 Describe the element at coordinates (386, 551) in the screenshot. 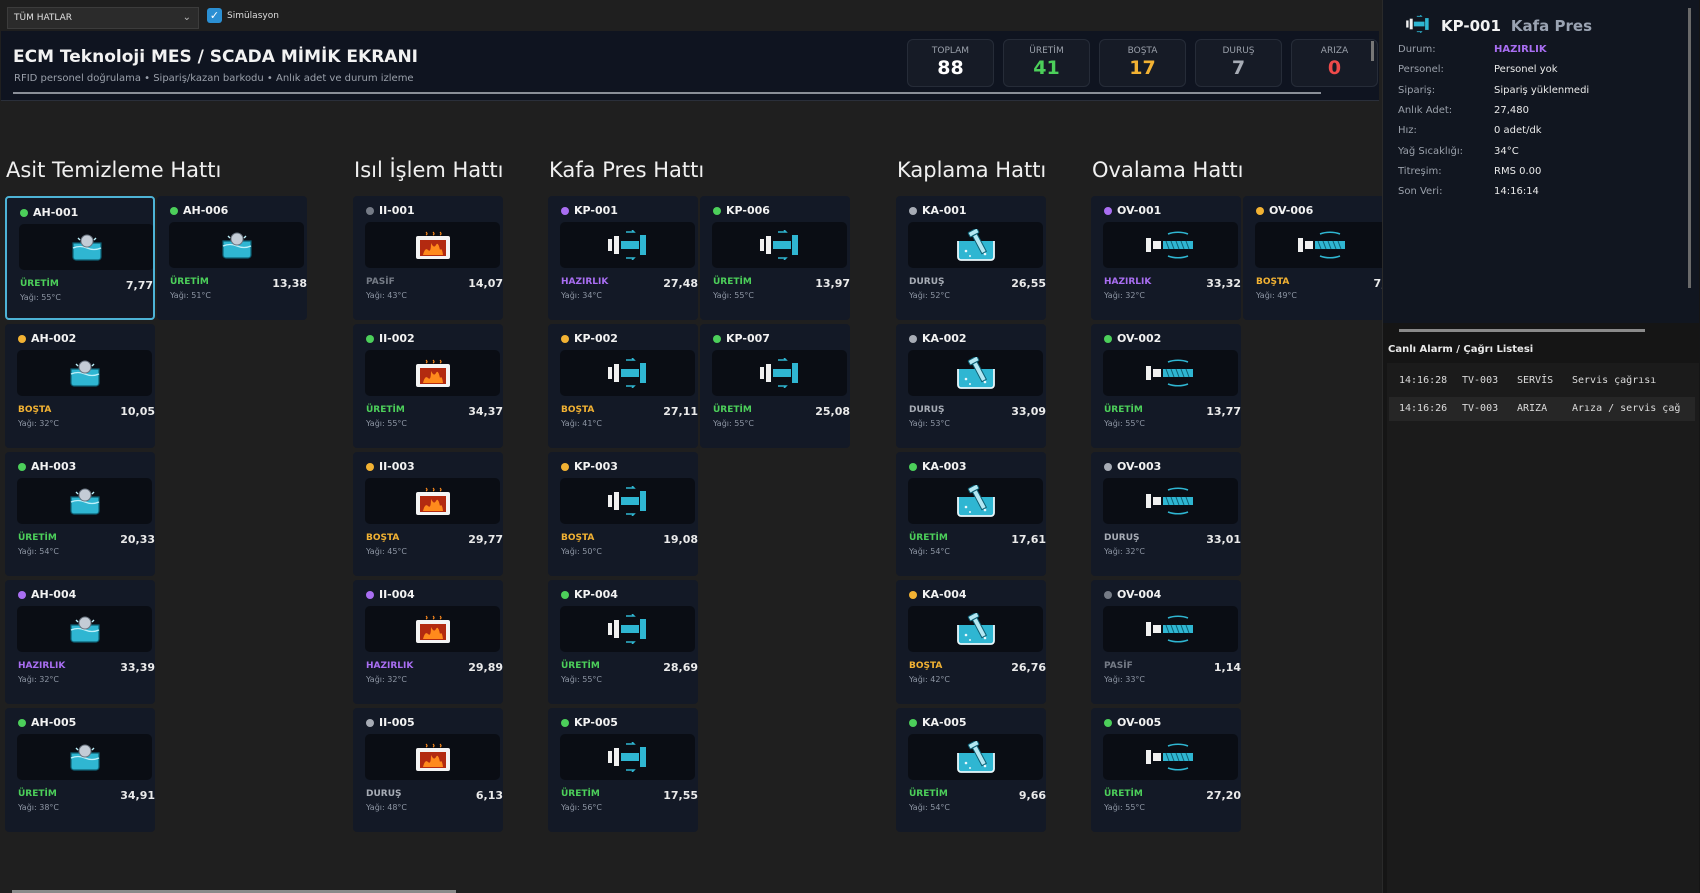

I see `machine-oil-temp: Yağı: 45°C` at that location.